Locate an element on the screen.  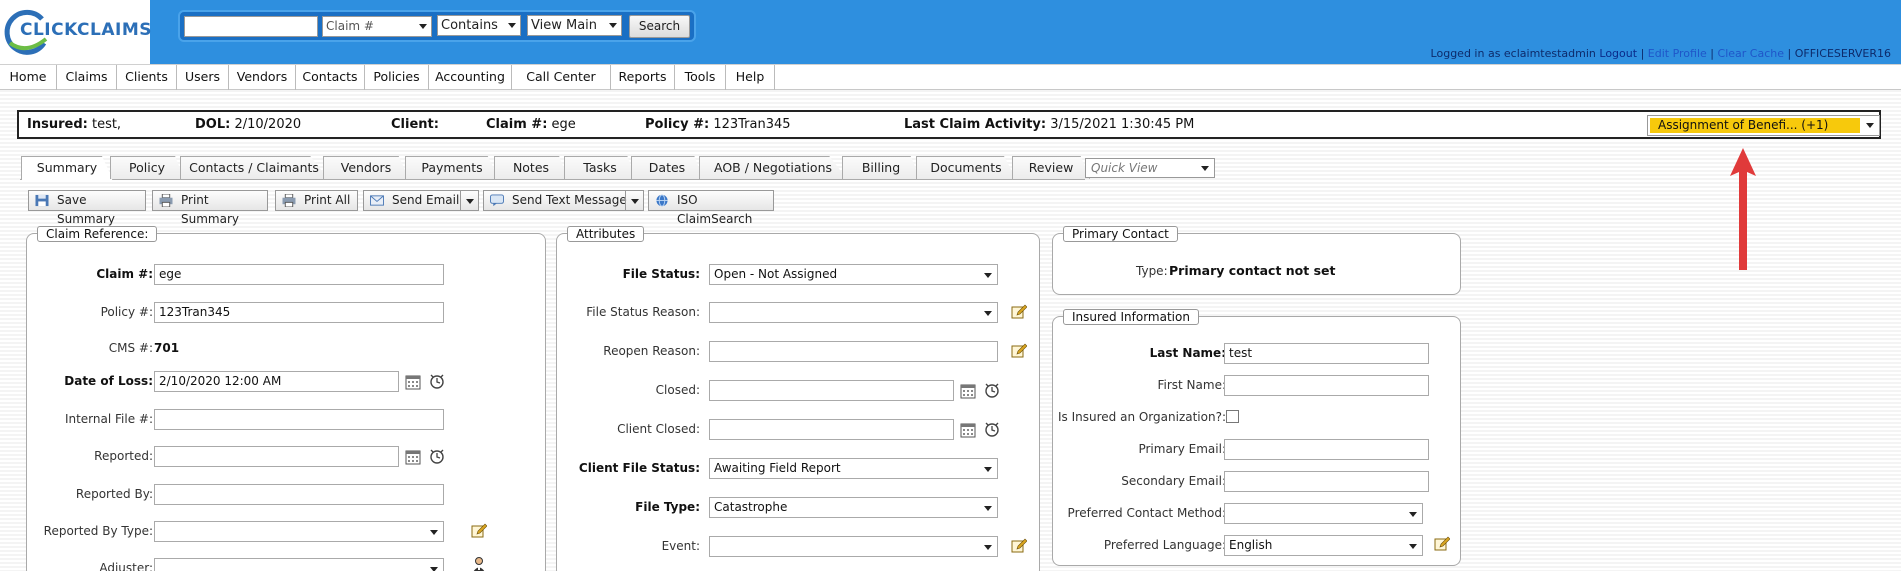
reported-input is located at coordinates (276, 456).